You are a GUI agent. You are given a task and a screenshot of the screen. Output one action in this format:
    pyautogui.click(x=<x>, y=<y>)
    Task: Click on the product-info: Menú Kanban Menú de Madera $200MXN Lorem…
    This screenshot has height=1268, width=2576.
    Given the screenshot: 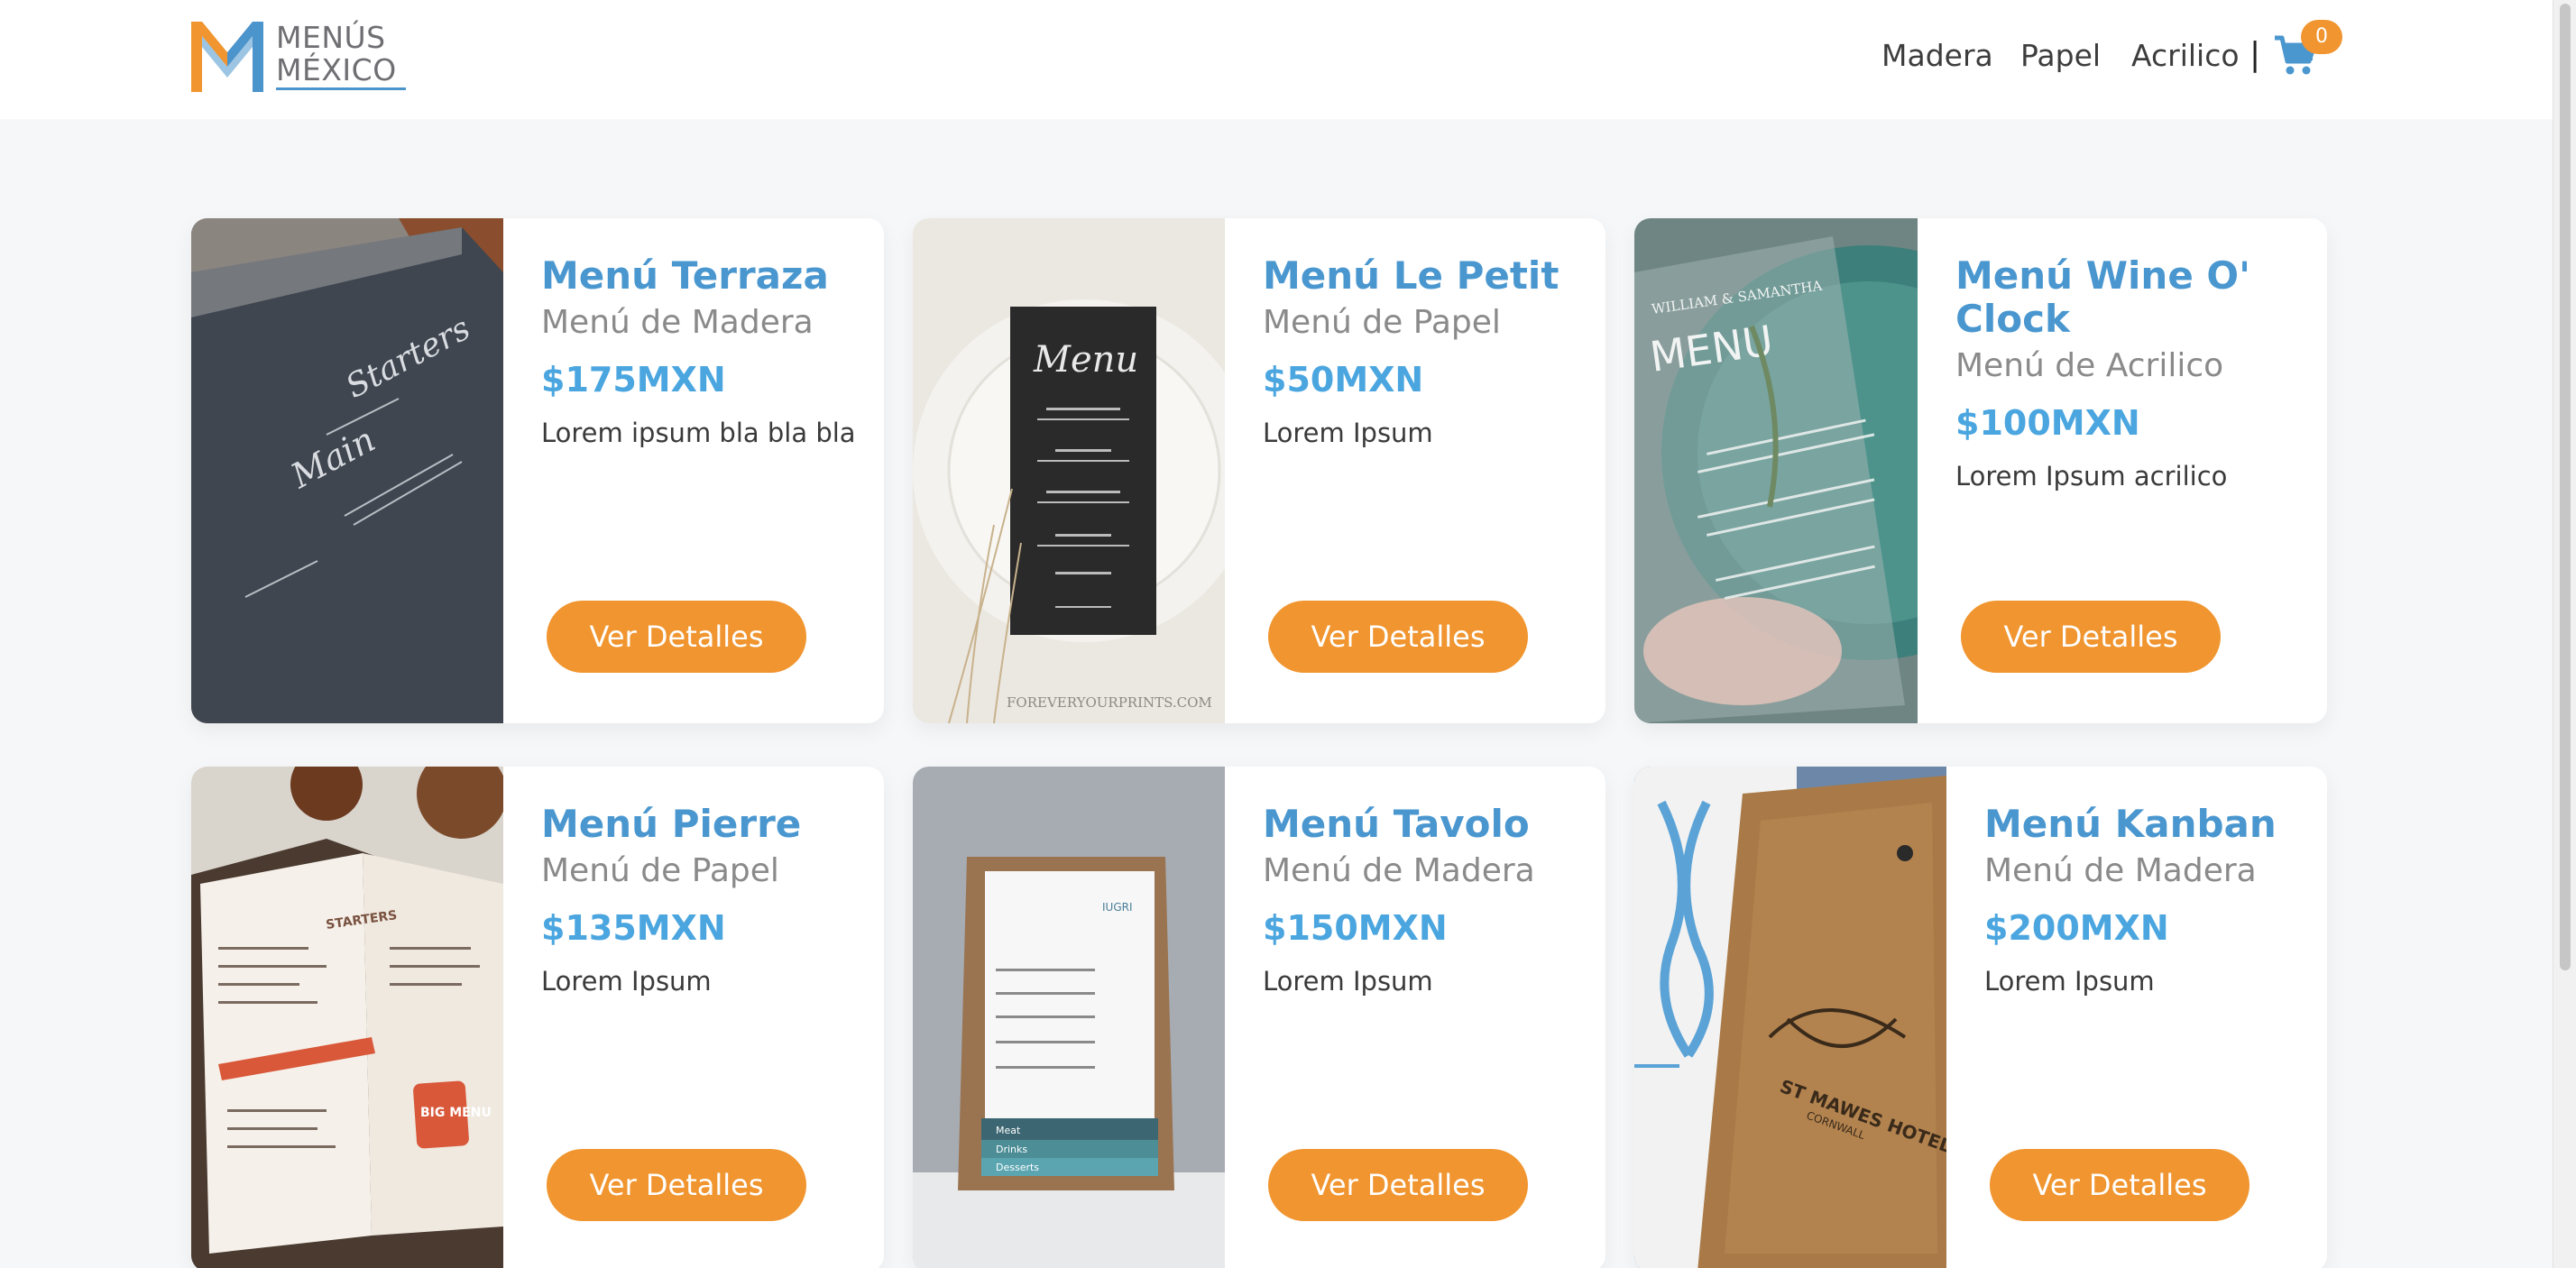 What is the action you would take?
    pyautogui.click(x=2146, y=900)
    